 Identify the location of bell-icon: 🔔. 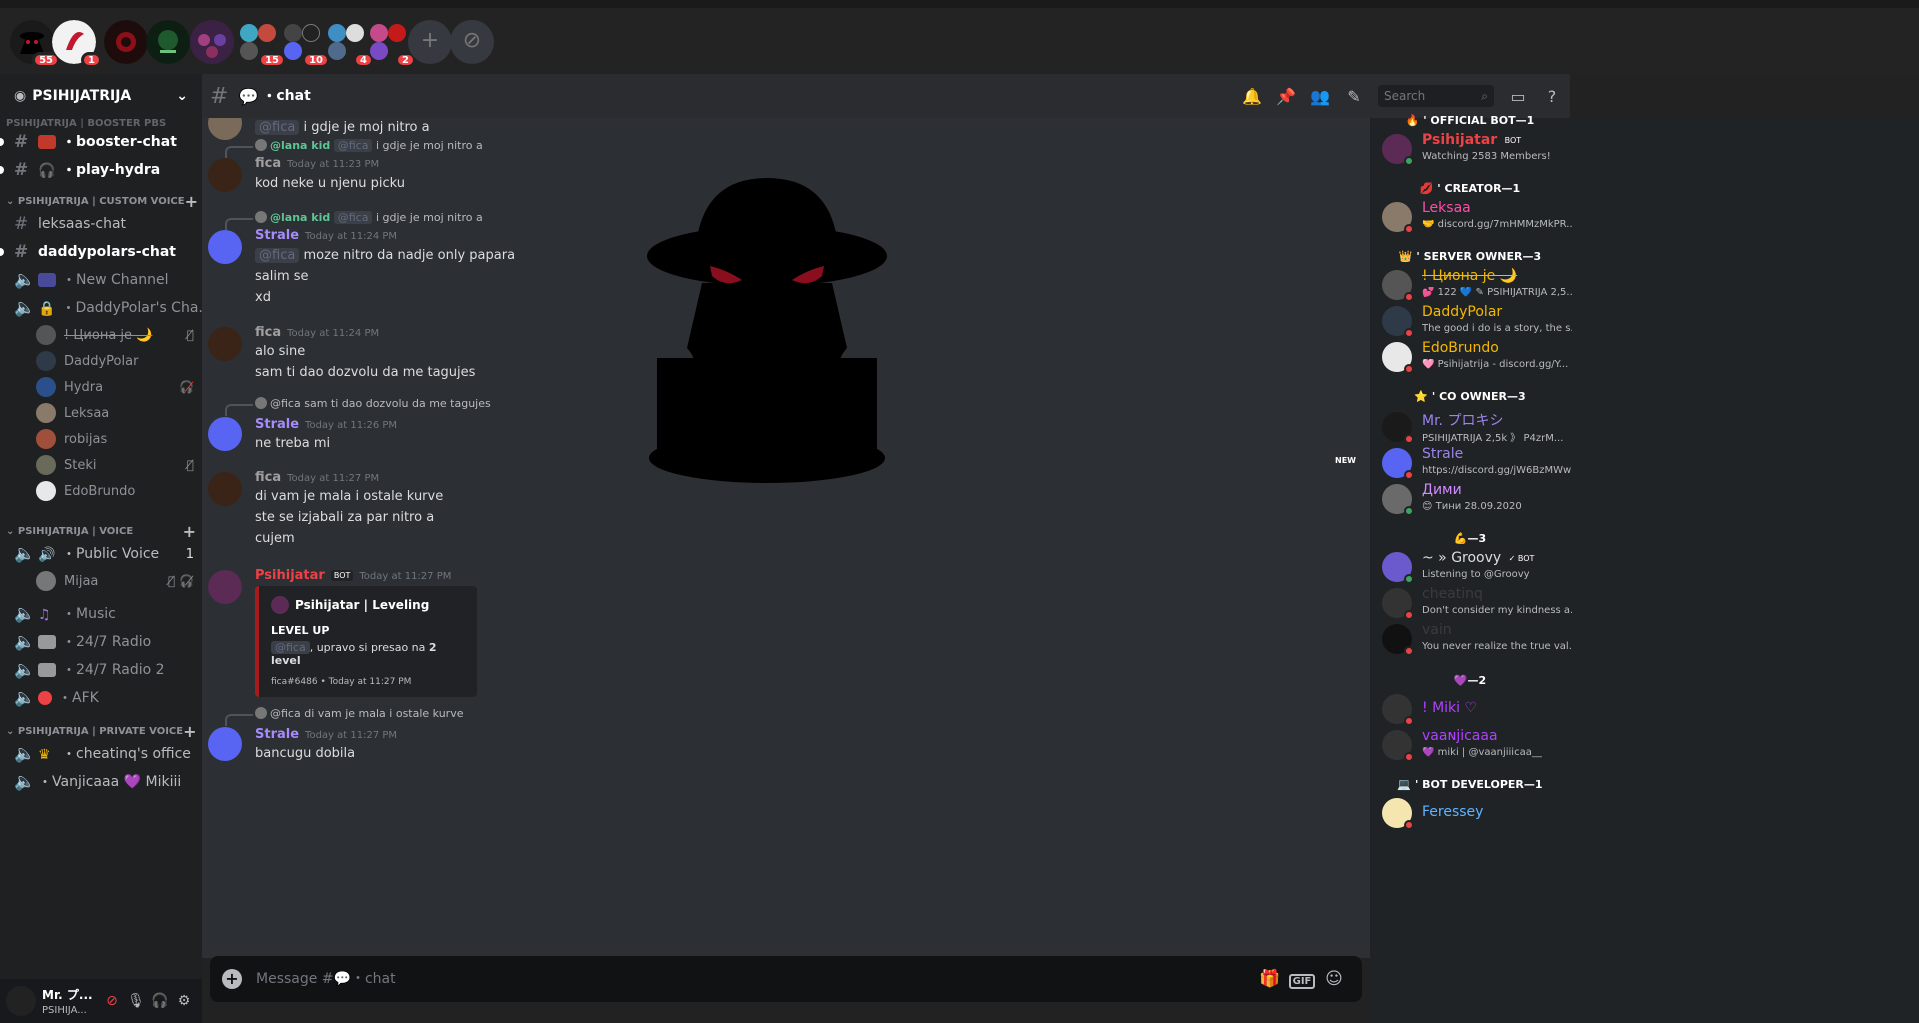
(1252, 96).